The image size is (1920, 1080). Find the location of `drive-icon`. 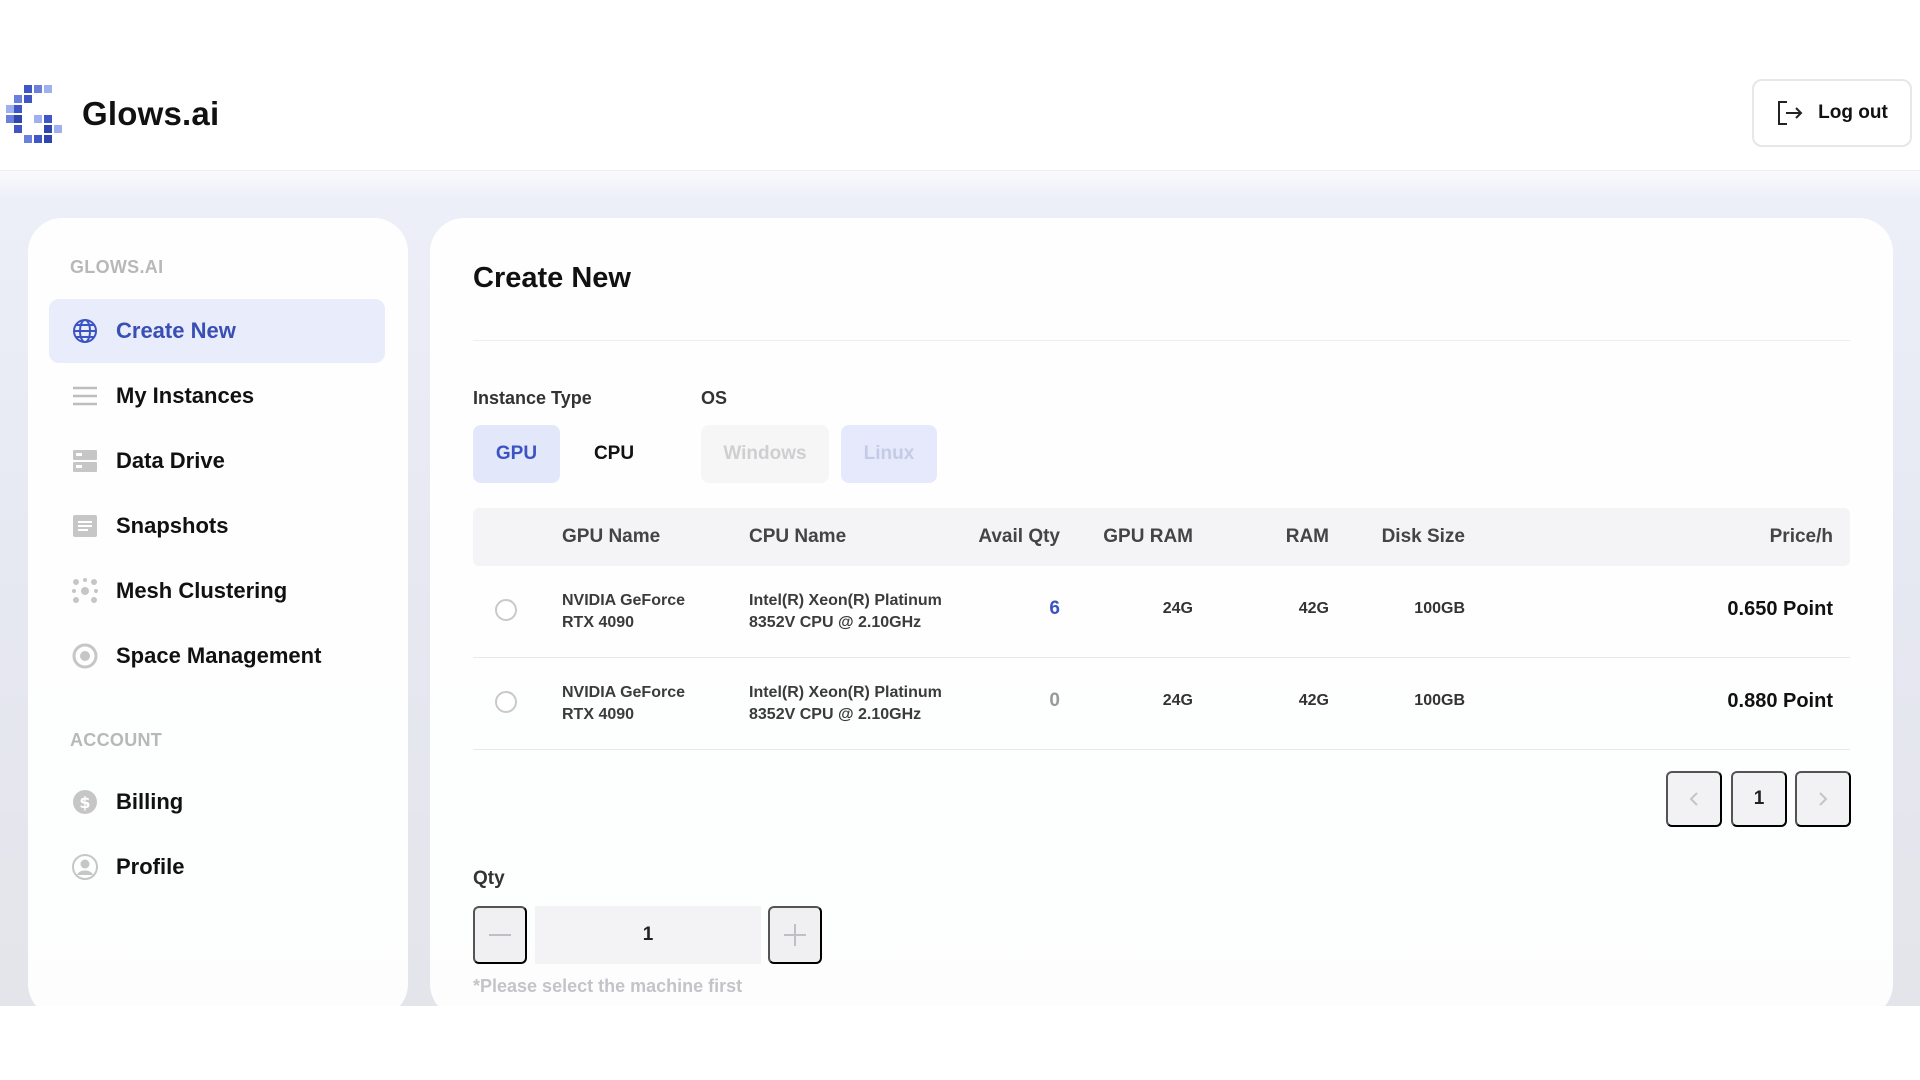

drive-icon is located at coordinates (85, 461).